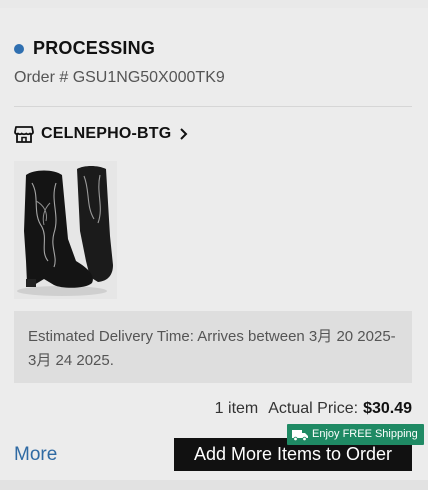 This screenshot has height=490, width=428. What do you see at coordinates (184, 134) in the screenshot?
I see `chevron-right-icon` at bounding box center [184, 134].